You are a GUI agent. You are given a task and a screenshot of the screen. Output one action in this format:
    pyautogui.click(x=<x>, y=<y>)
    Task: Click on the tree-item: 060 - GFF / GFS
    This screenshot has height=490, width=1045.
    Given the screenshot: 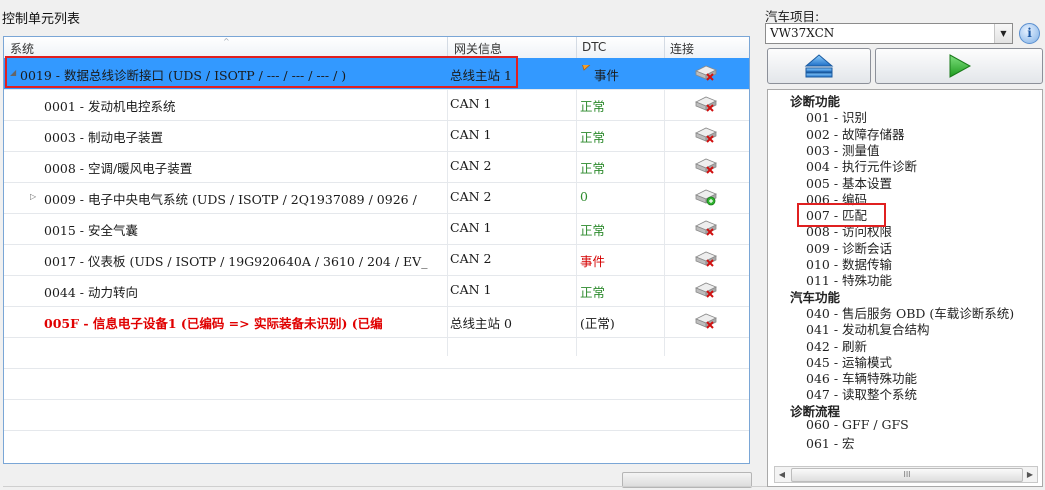 What is the action you would take?
    pyautogui.click(x=857, y=424)
    